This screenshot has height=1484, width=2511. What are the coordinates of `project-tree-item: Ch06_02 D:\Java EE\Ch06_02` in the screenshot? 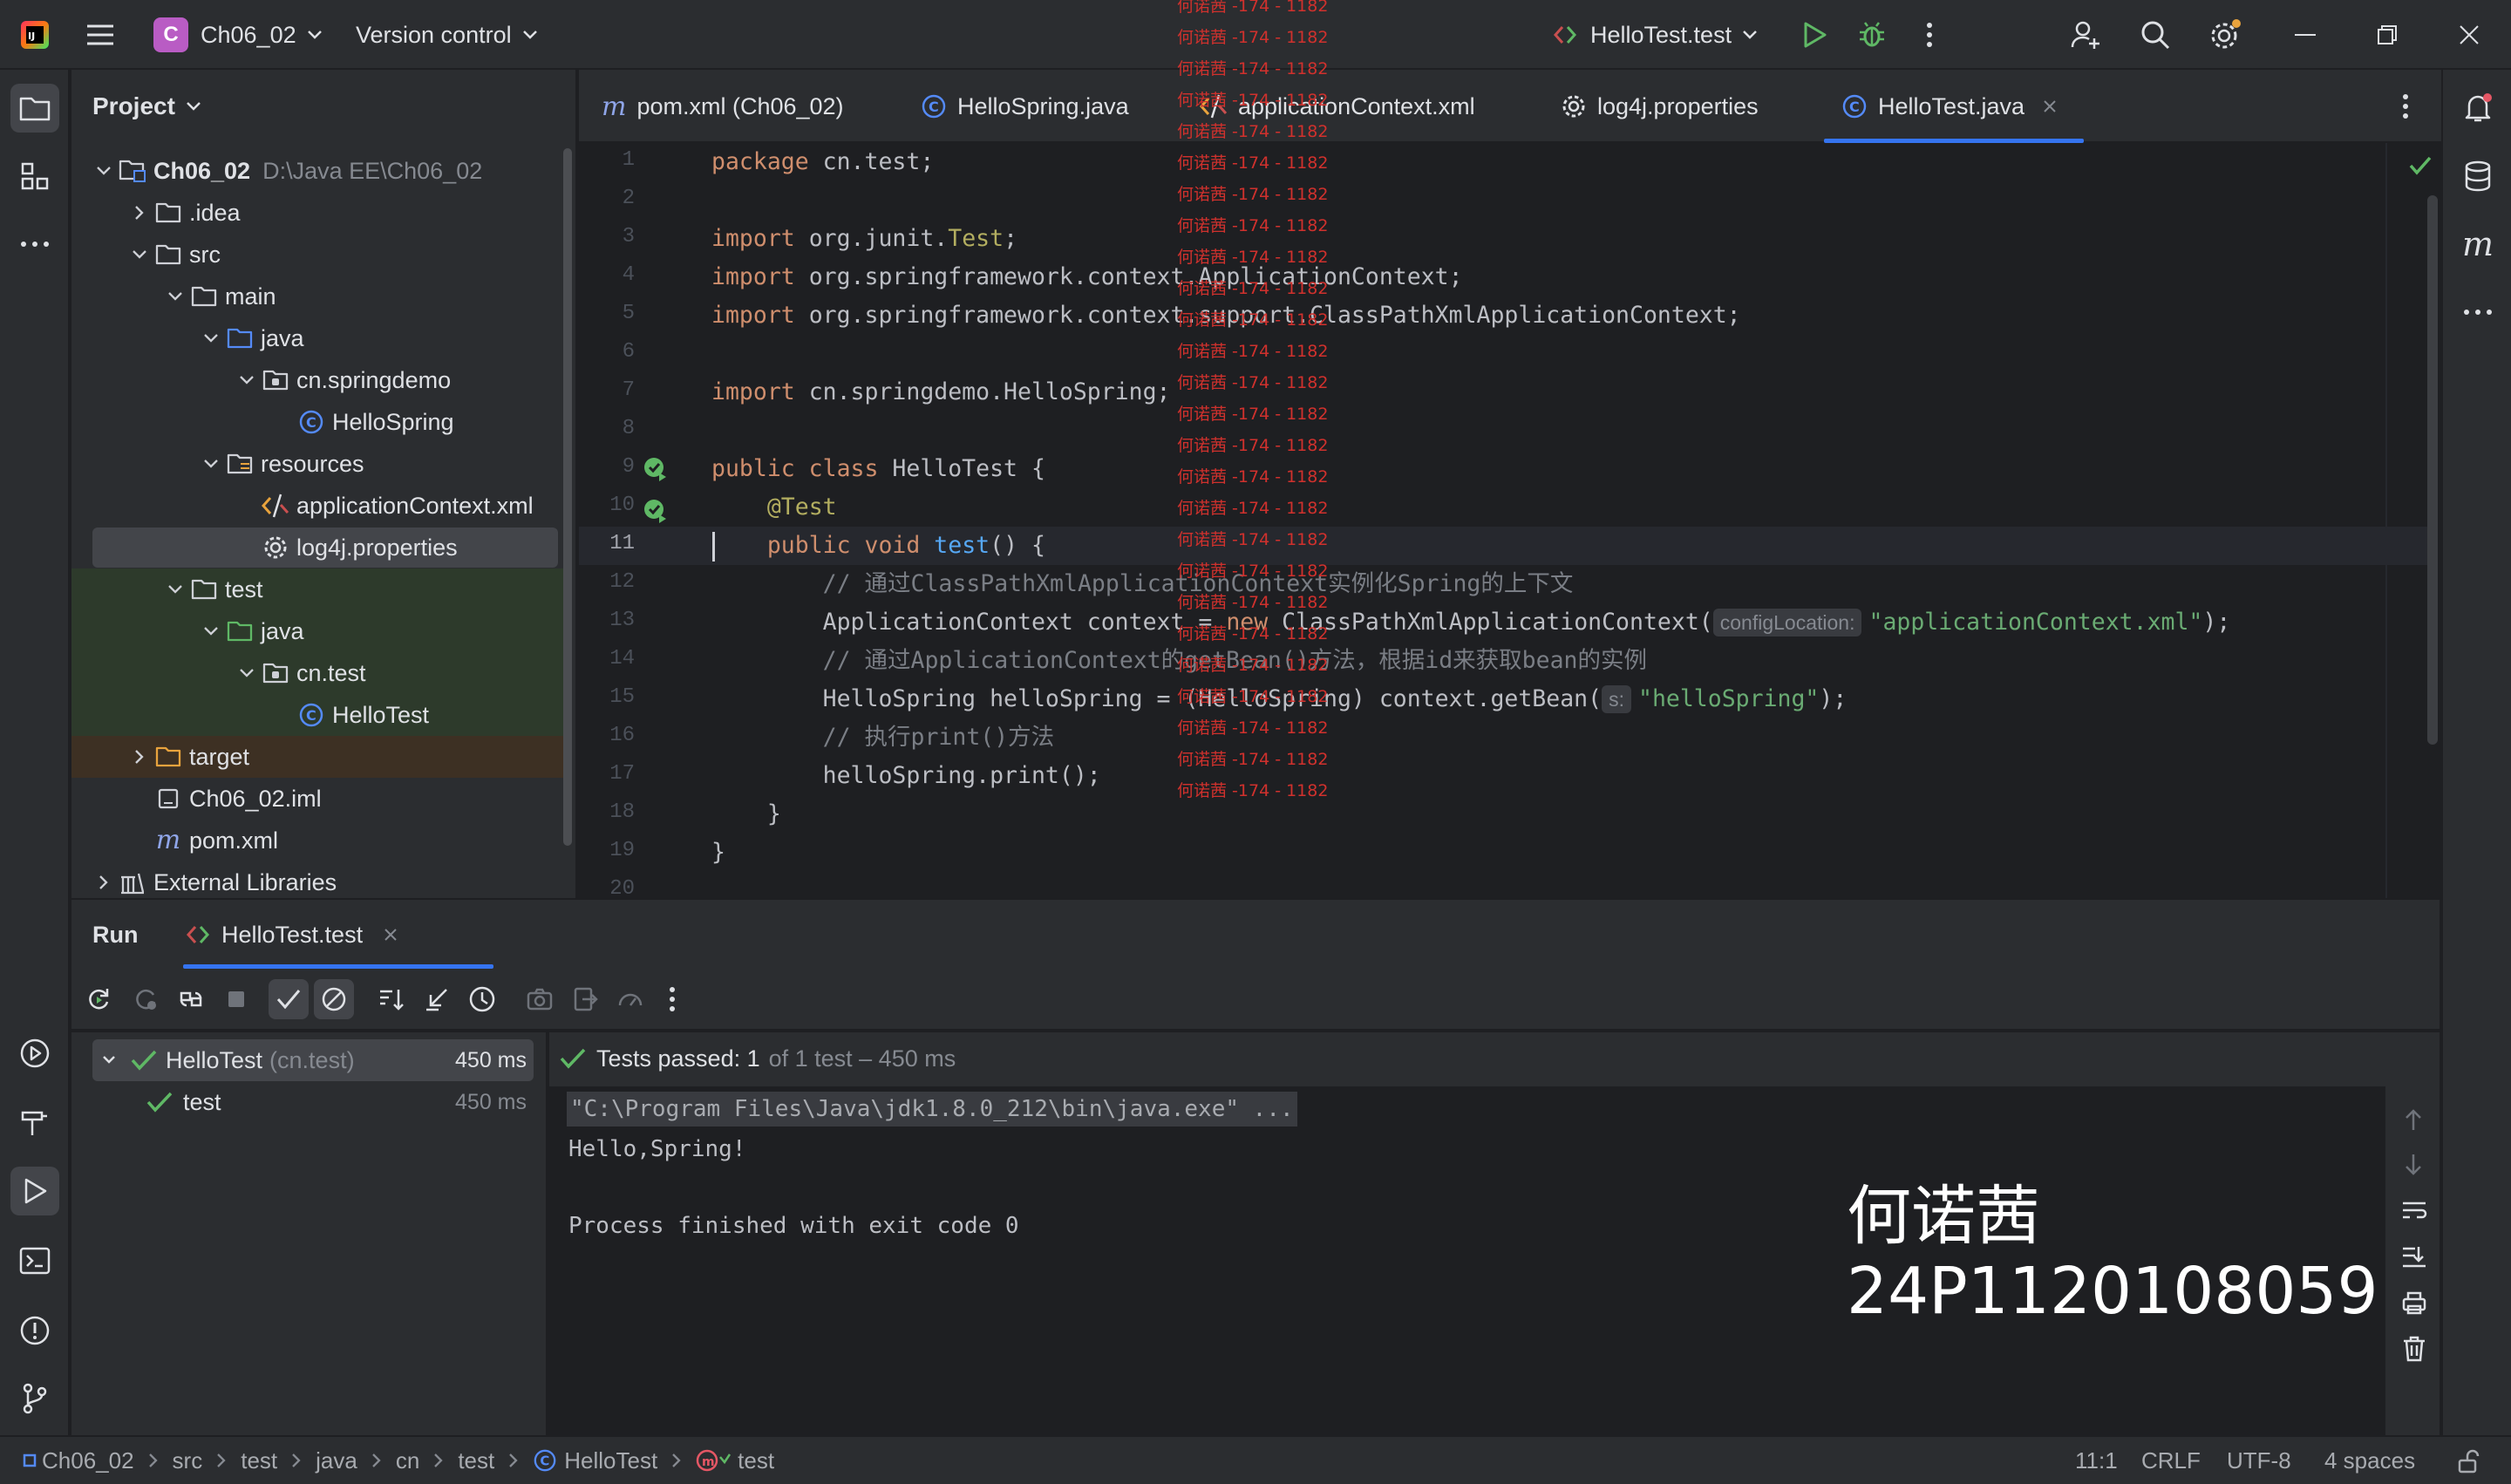 It's located at (315, 171).